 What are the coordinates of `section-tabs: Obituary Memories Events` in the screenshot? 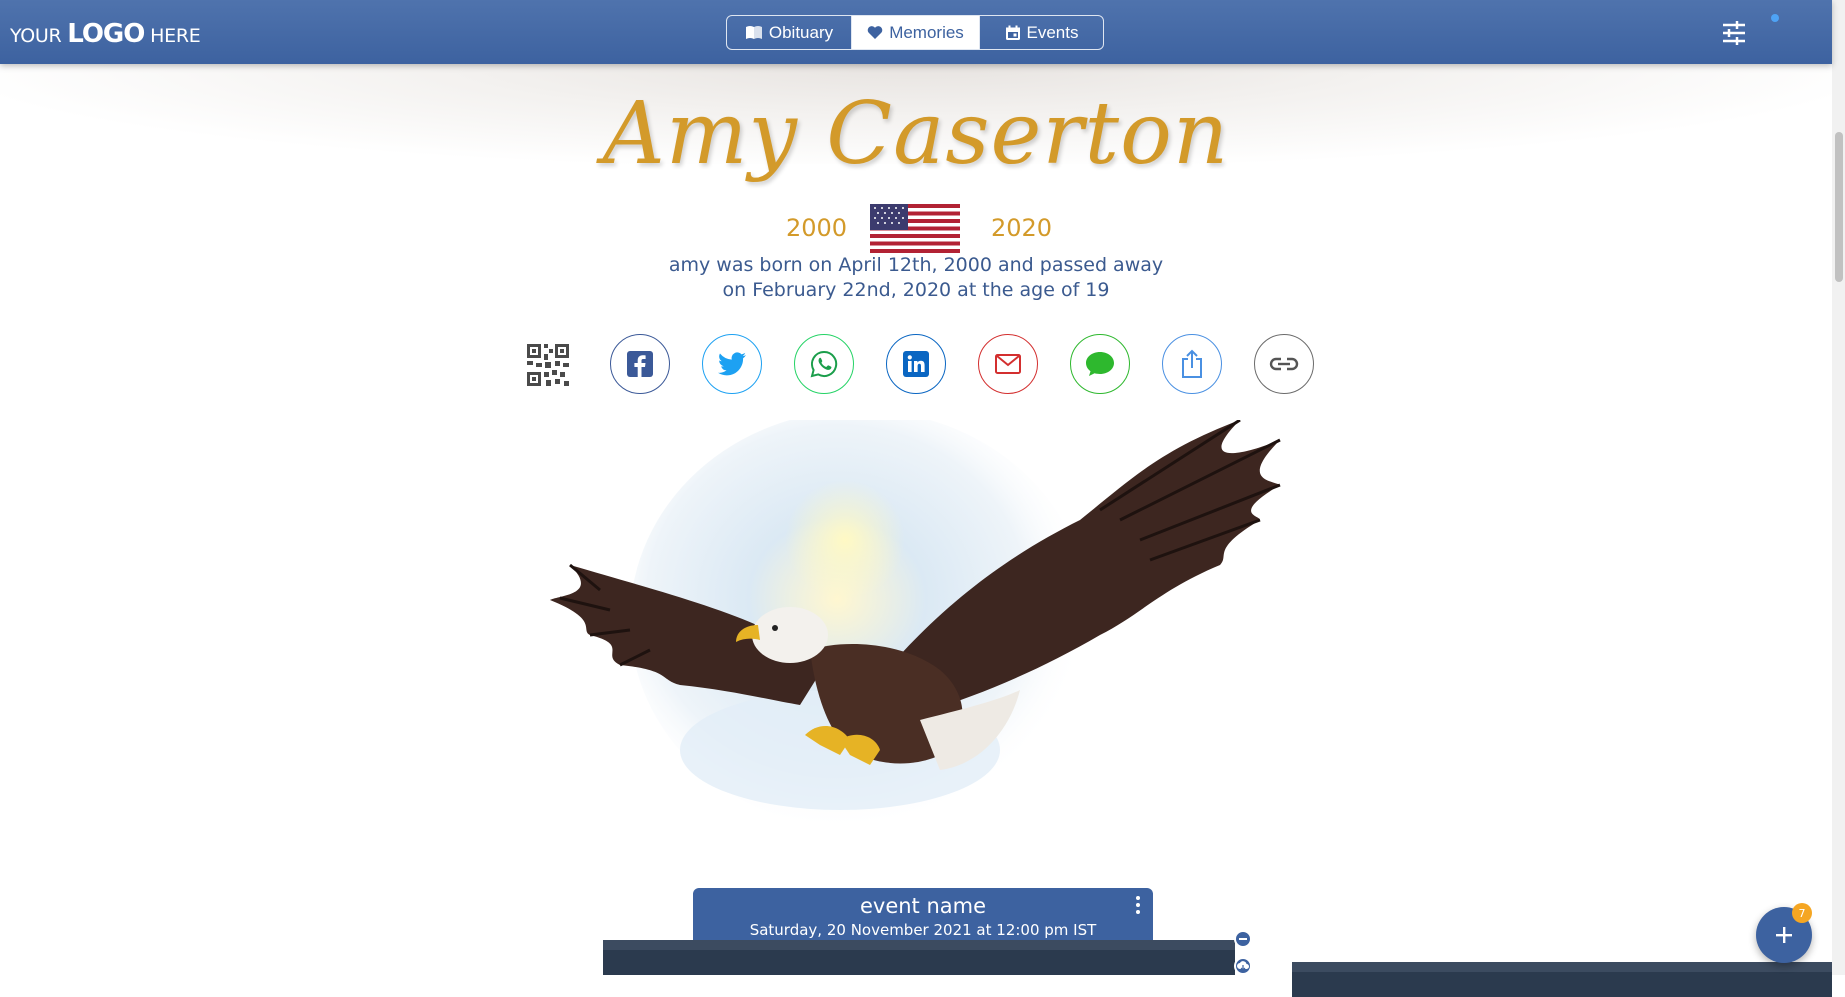 It's located at (915, 32).